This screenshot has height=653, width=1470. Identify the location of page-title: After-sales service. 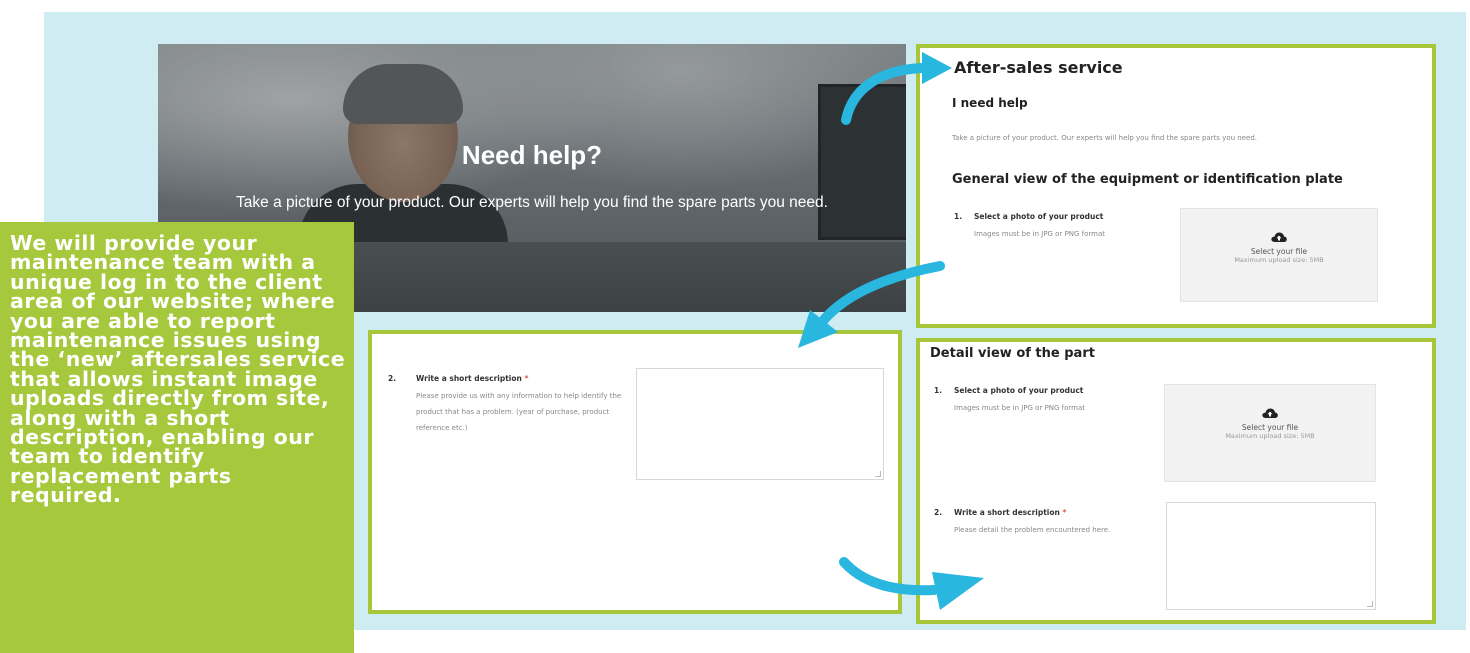
(1038, 67).